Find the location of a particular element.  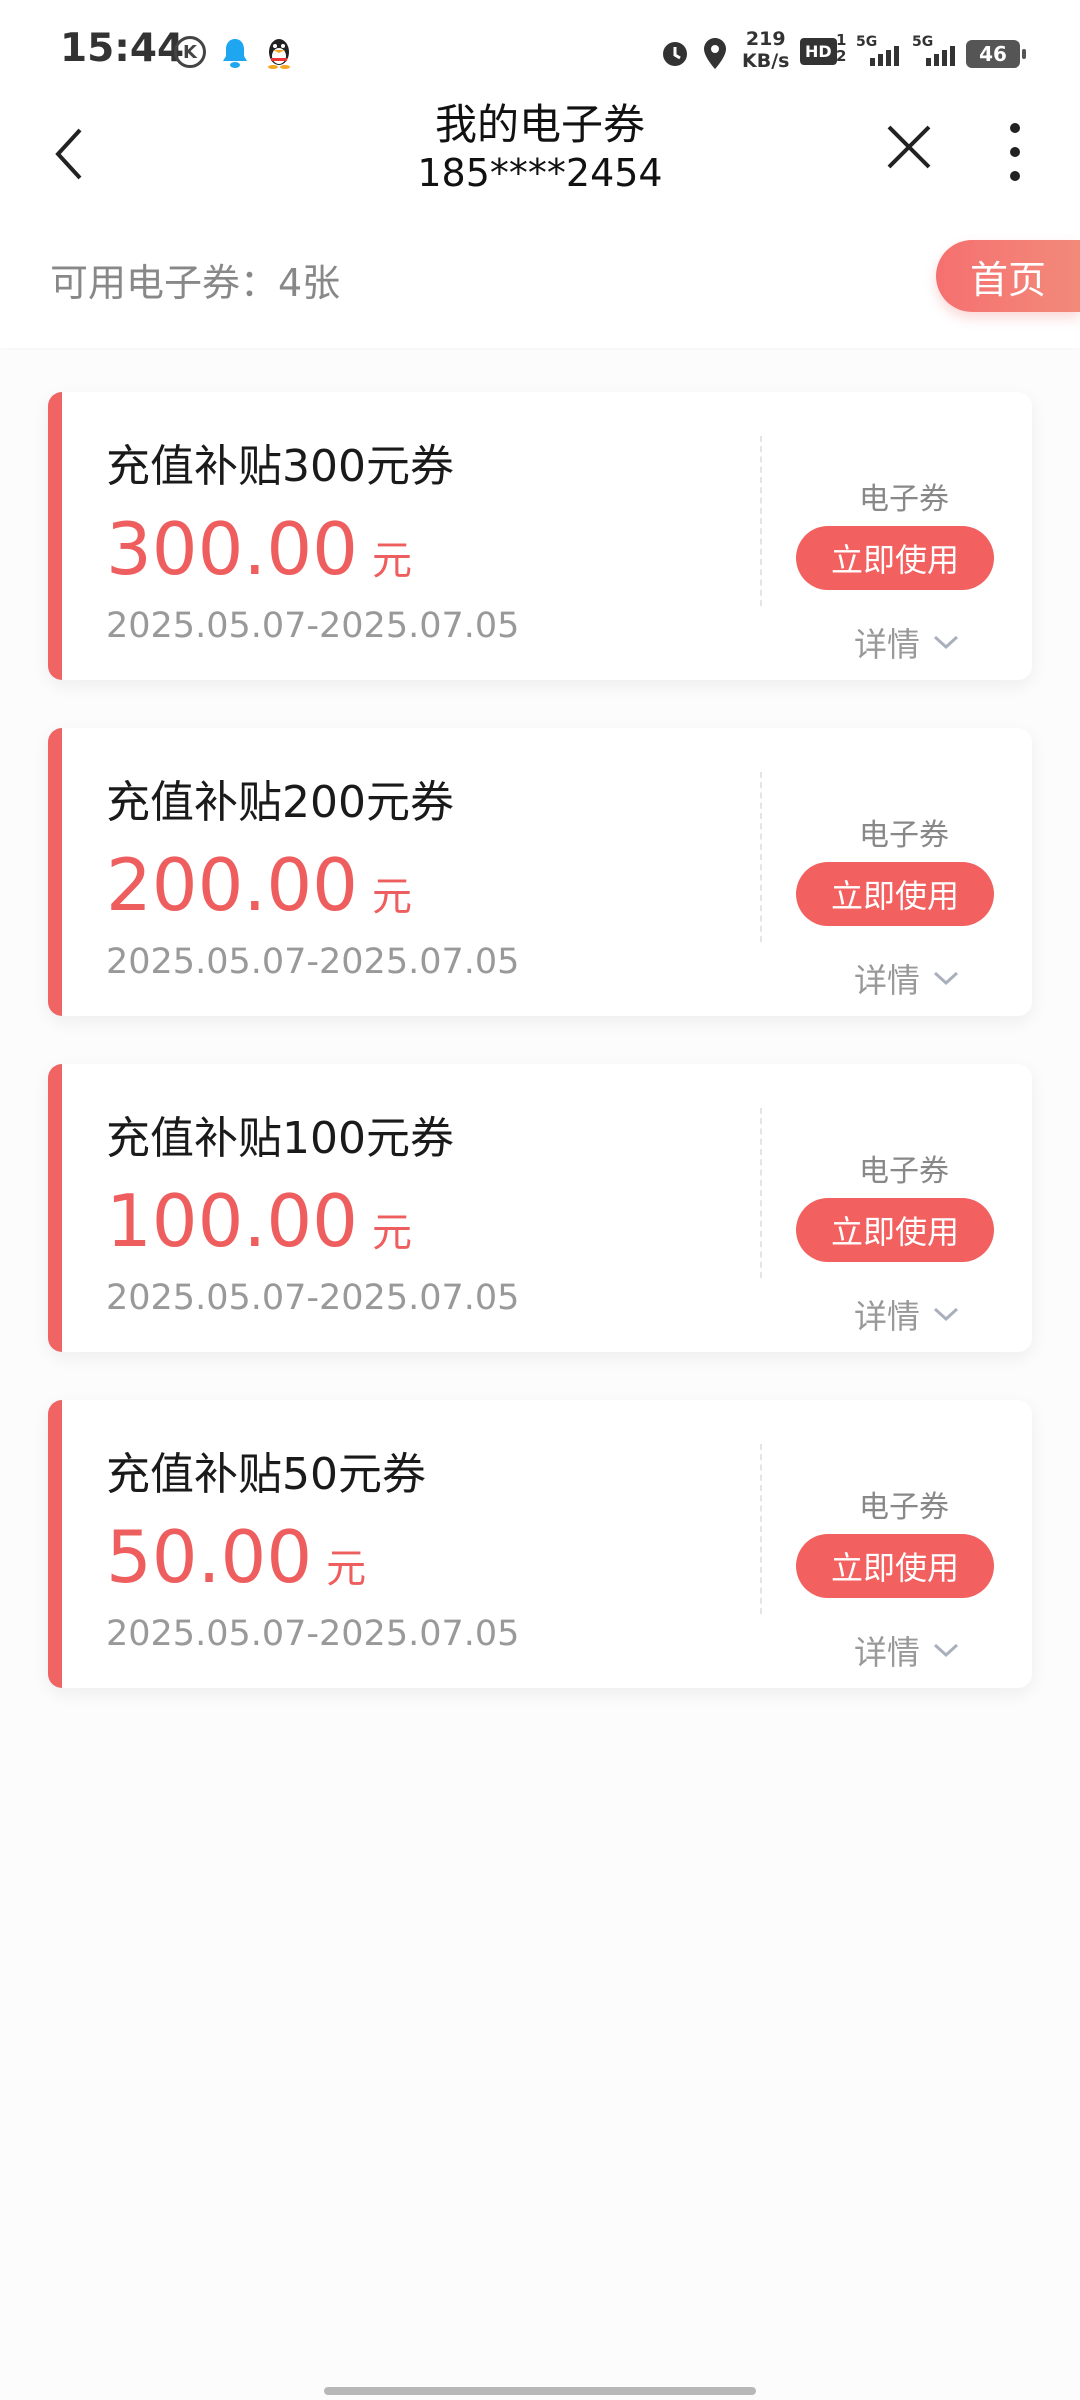

bell-icon is located at coordinates (235, 53).